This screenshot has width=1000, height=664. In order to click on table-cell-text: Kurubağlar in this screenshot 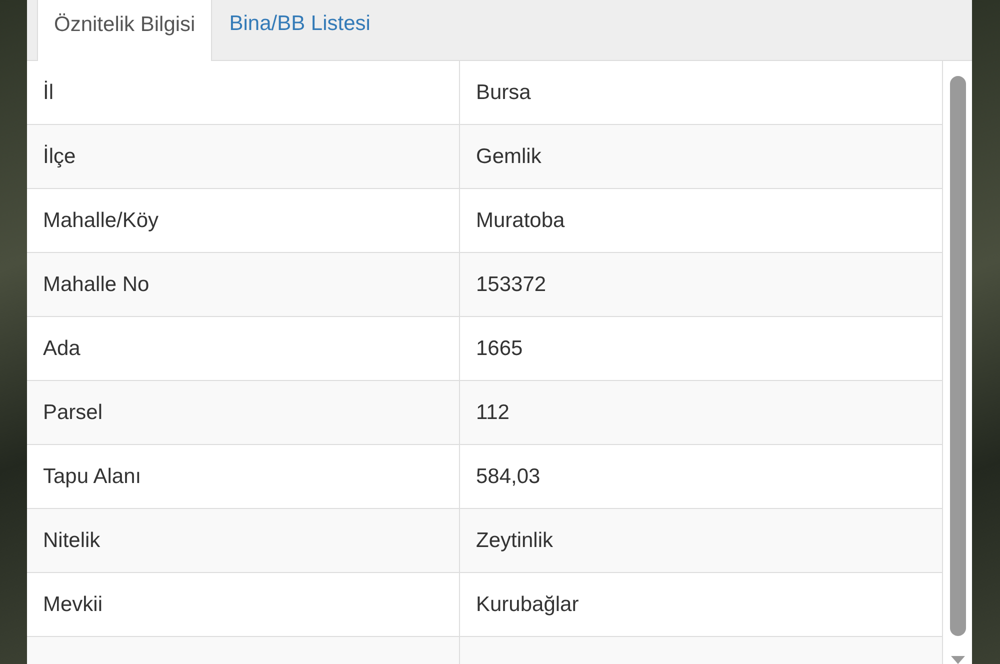, I will do `click(527, 605)`.